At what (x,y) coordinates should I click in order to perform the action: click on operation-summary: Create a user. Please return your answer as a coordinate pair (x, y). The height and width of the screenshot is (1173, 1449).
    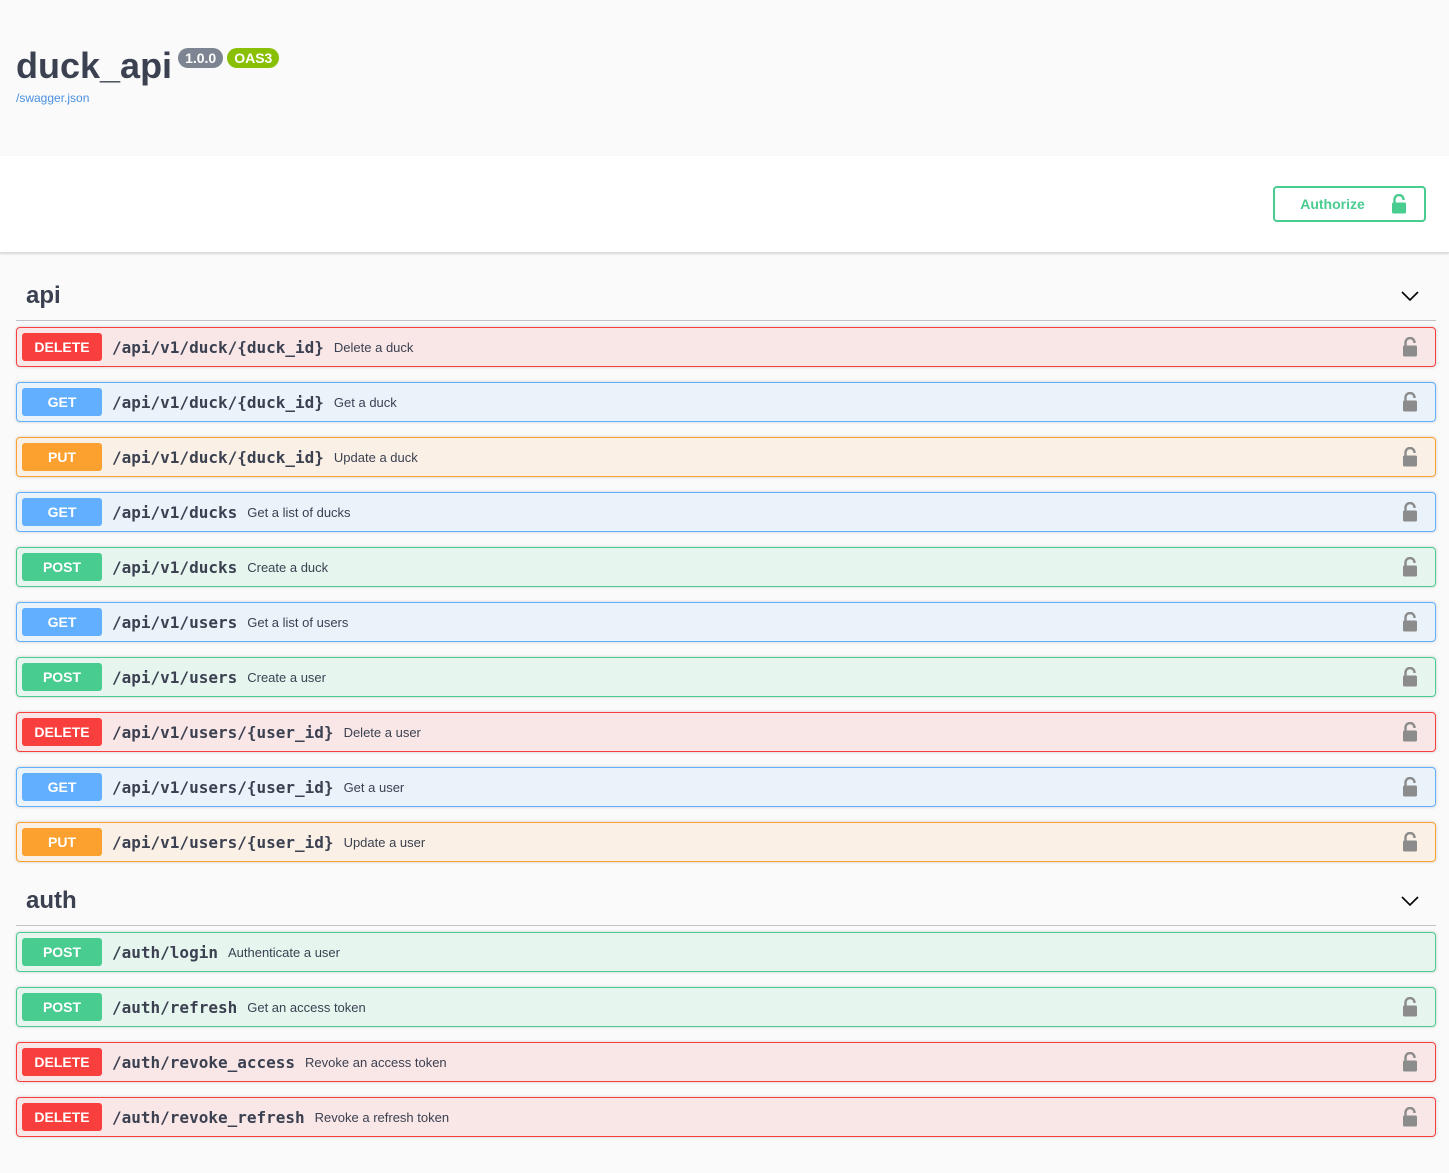
    Looking at the image, I should click on (286, 677).